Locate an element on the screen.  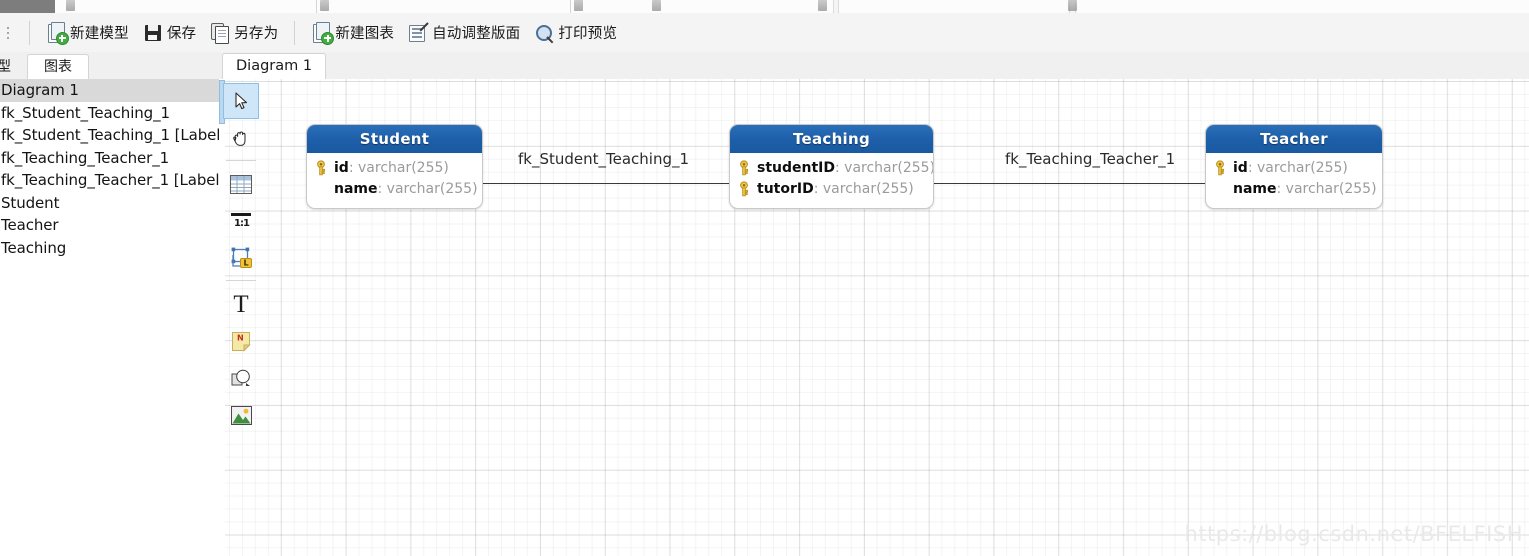
sidebar-item-teaching: Teaching is located at coordinates (109, 248).